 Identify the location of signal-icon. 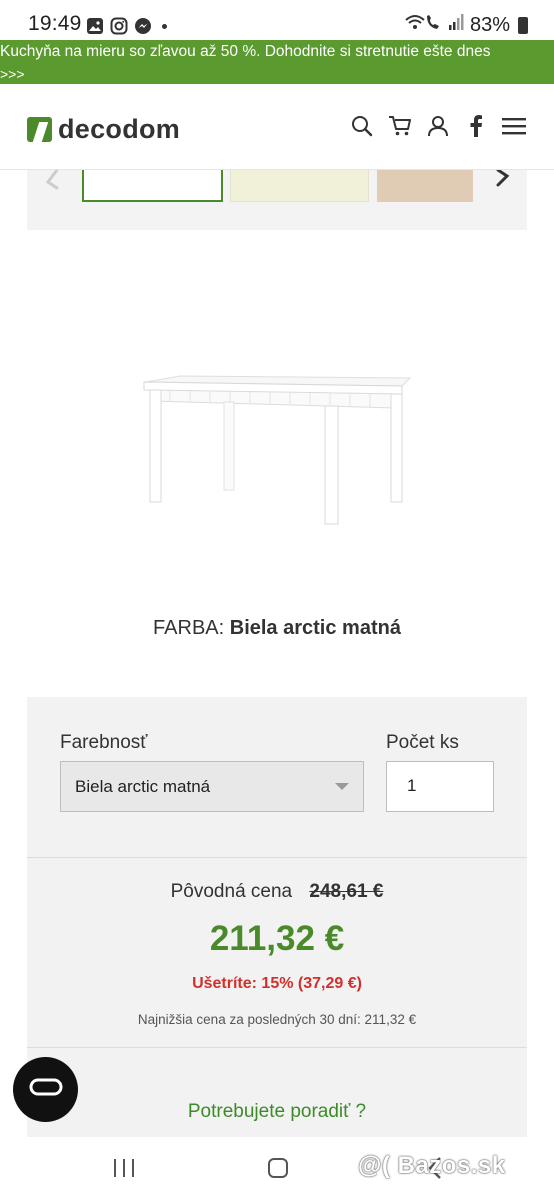
(456, 25).